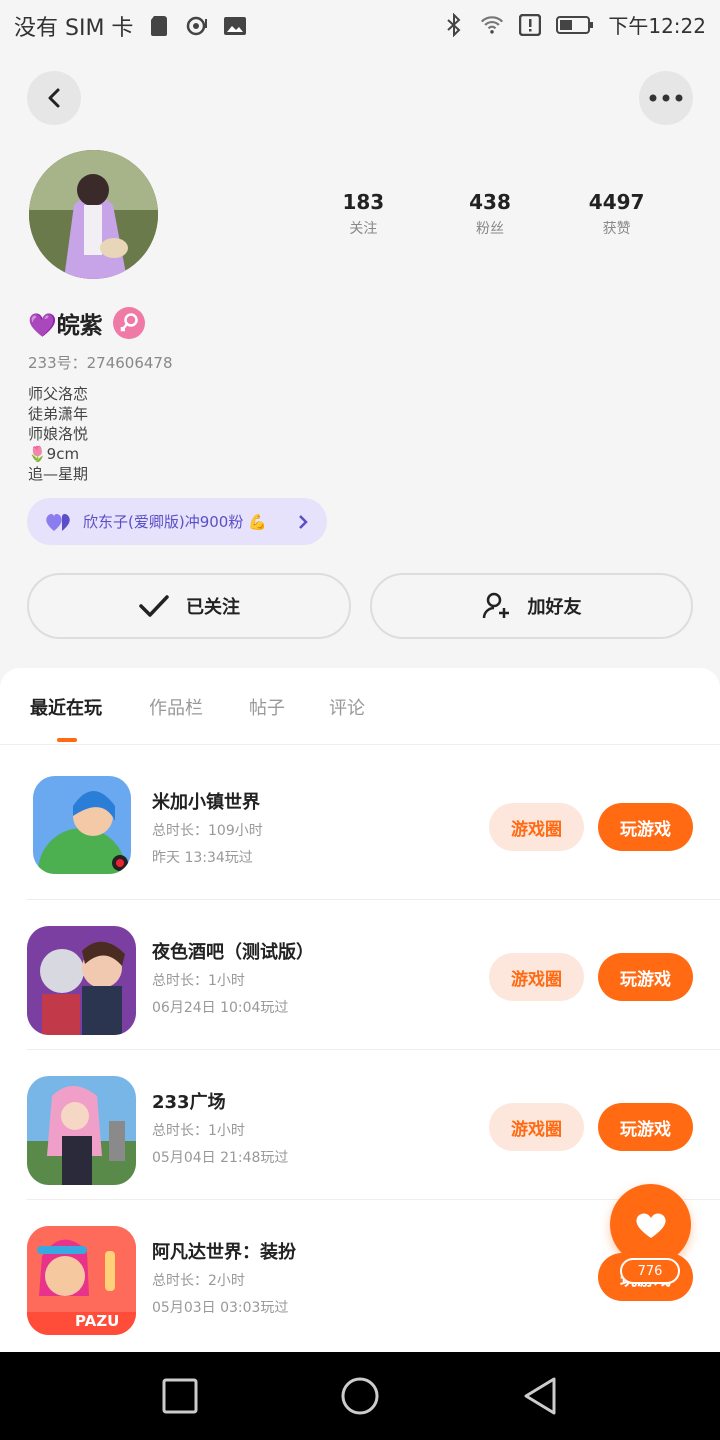 The image size is (720, 1440). I want to click on name-row: 💜皖紫, so click(86, 323).